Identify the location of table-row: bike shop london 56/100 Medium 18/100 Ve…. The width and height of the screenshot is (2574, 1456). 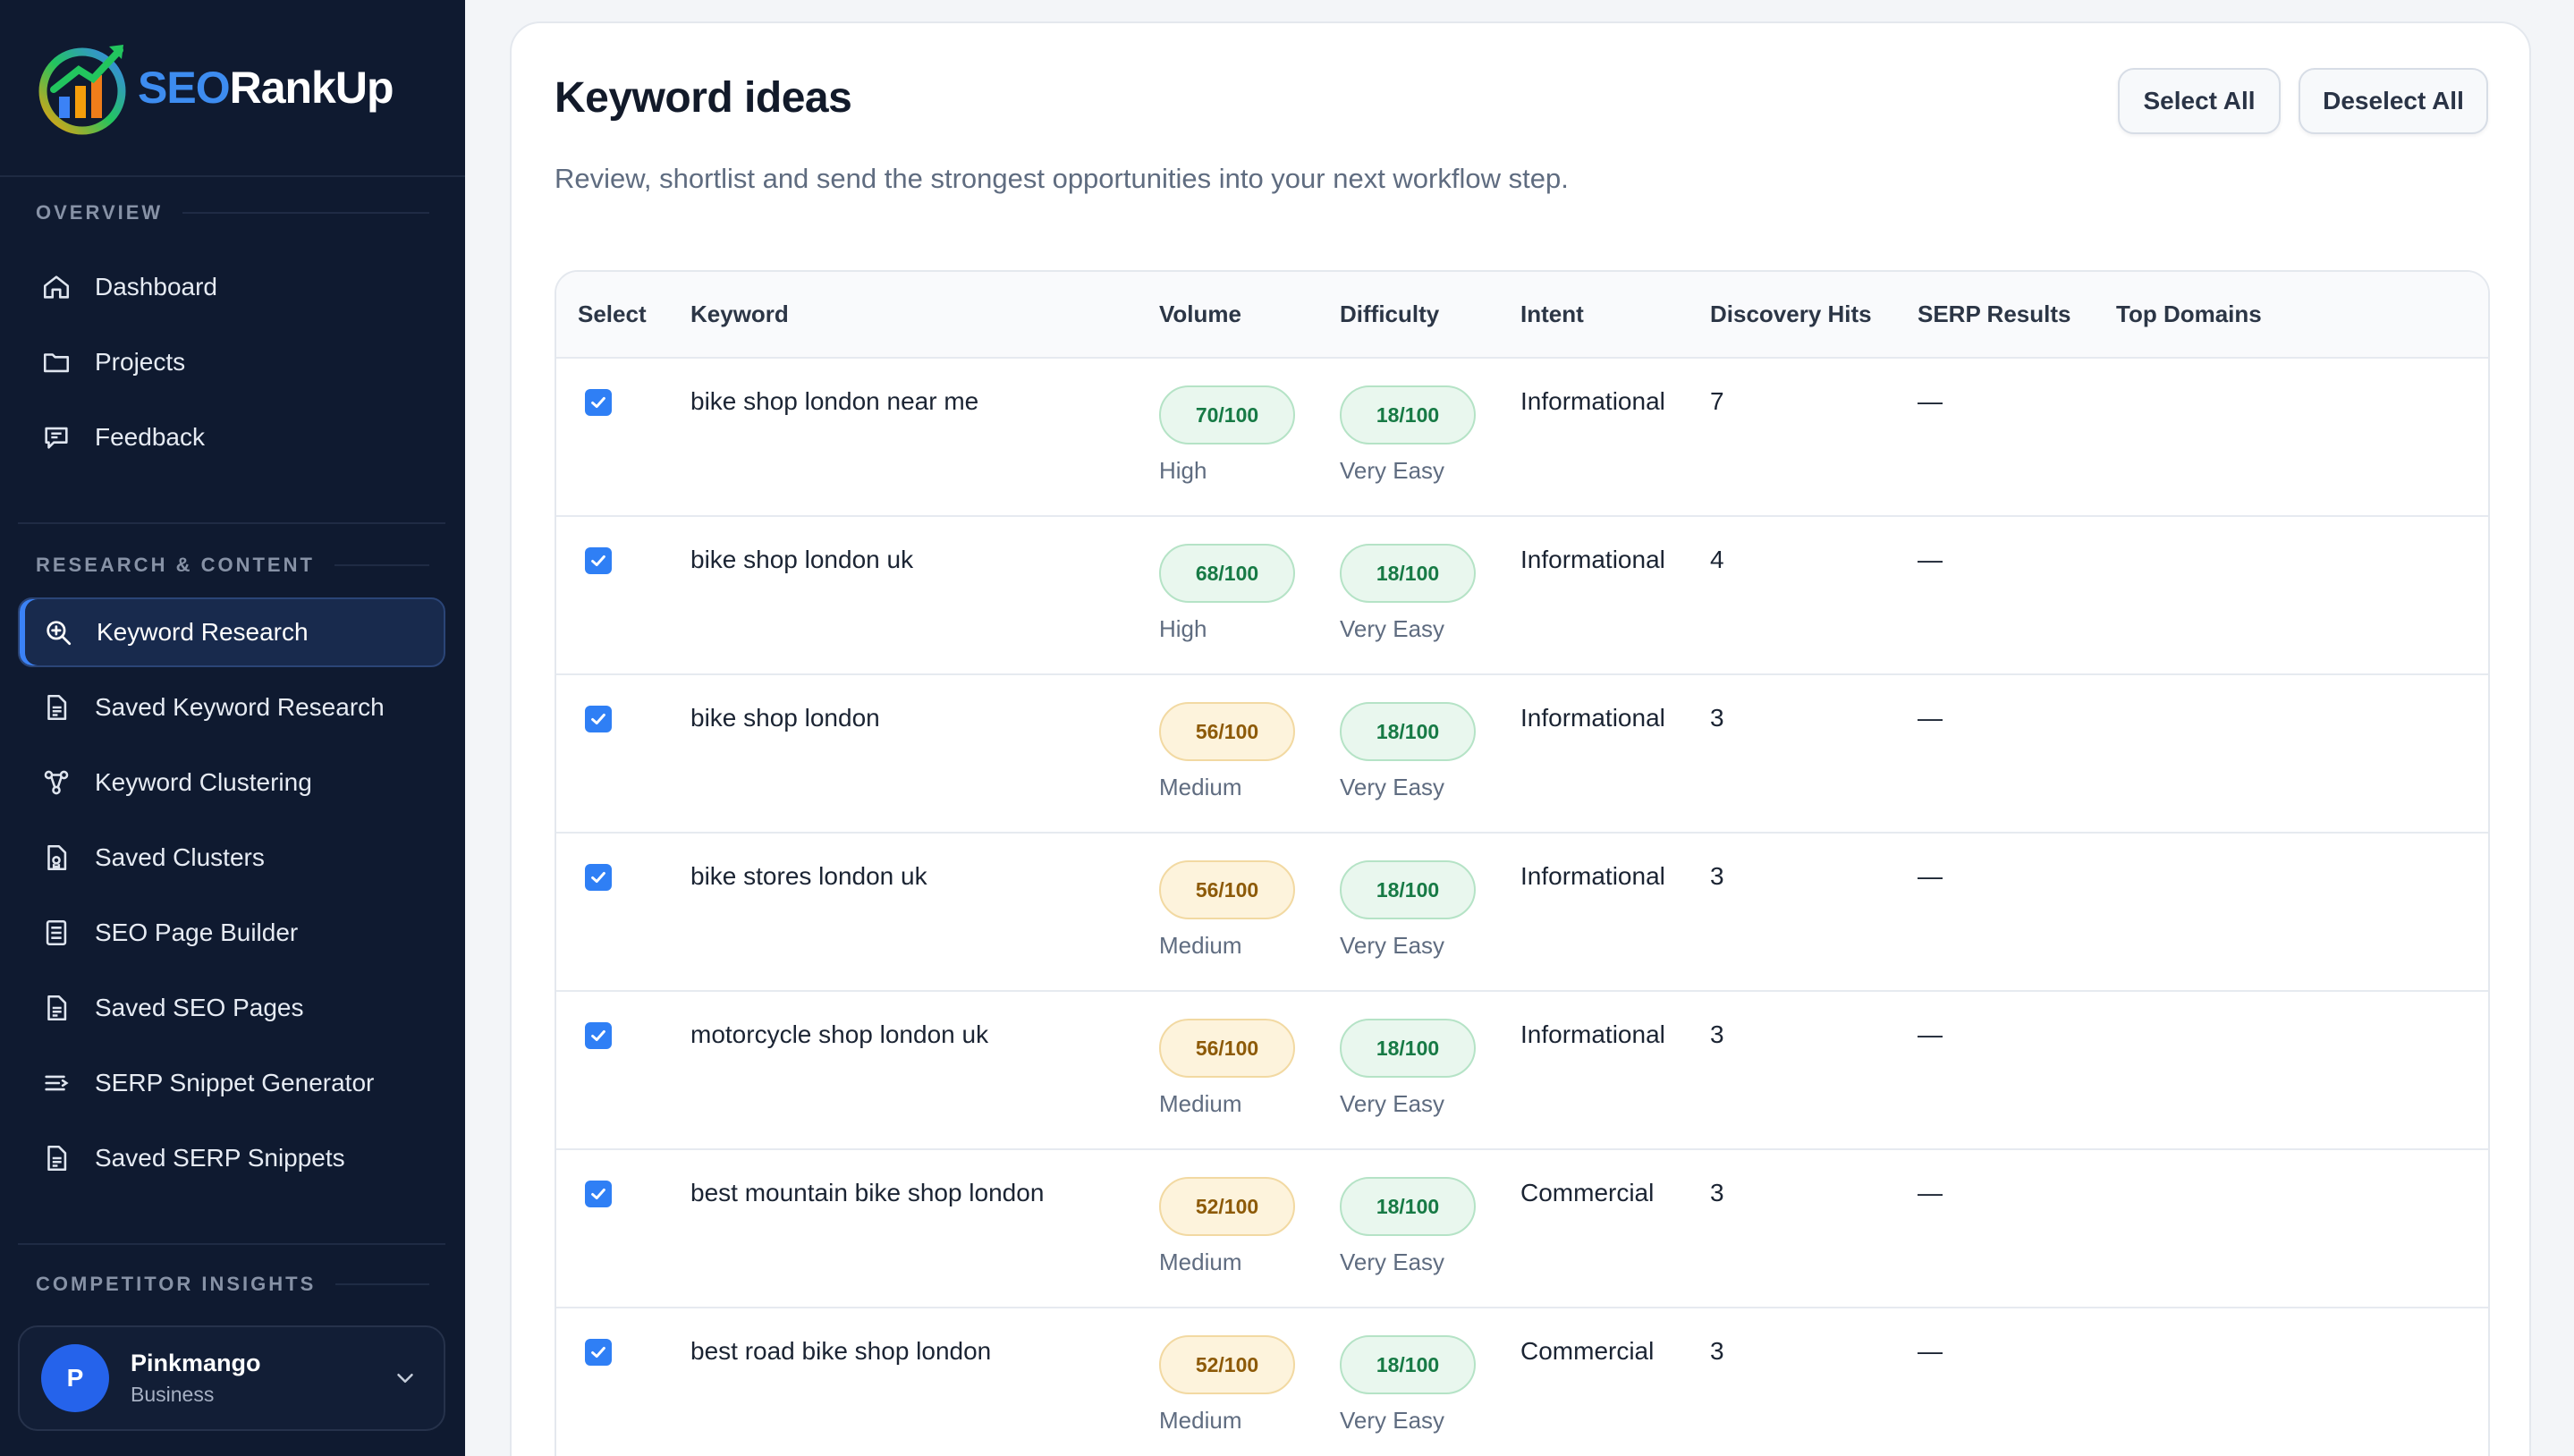
(1522, 754).